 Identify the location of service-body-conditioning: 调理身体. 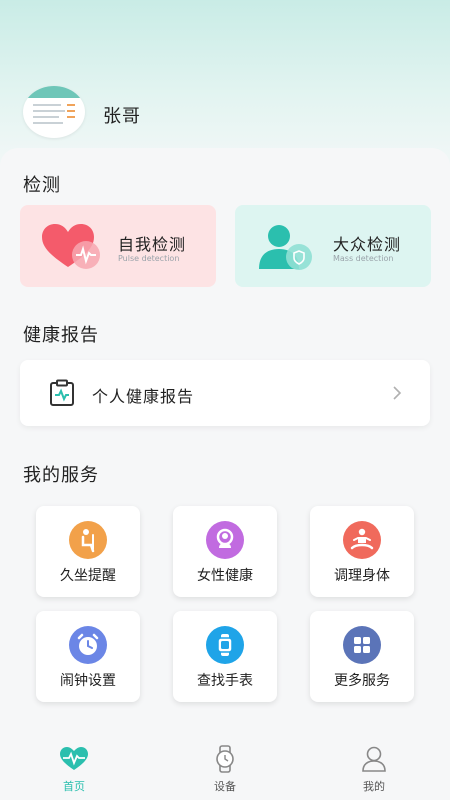
(362, 551).